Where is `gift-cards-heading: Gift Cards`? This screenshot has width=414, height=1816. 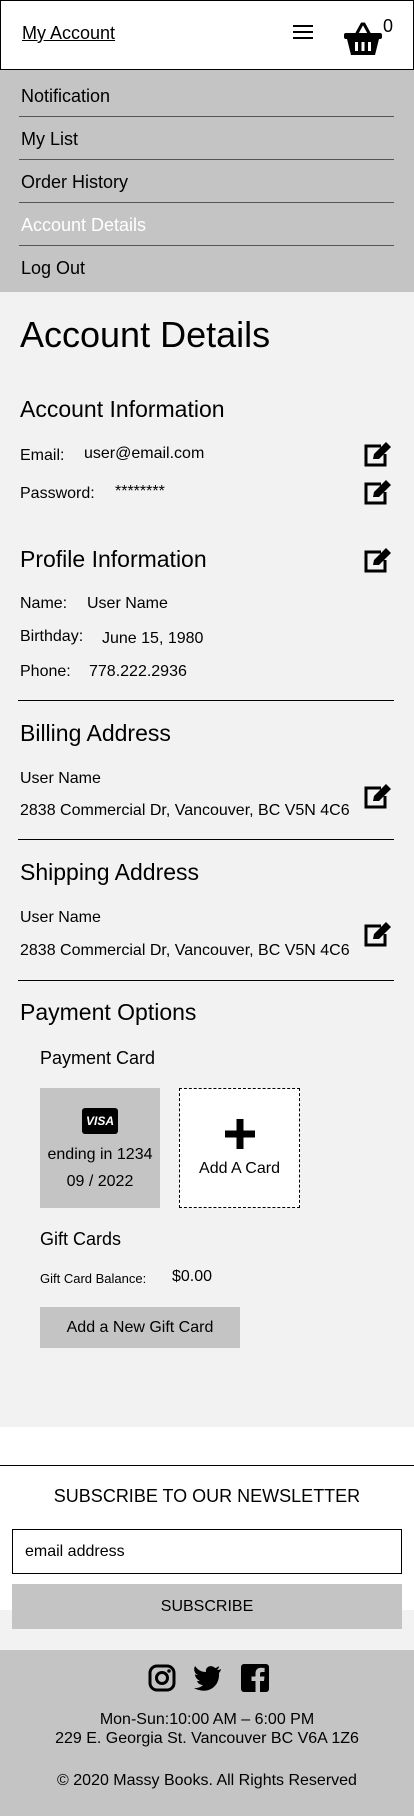
gift-cards-heading: Gift Cards is located at coordinates (81, 1239).